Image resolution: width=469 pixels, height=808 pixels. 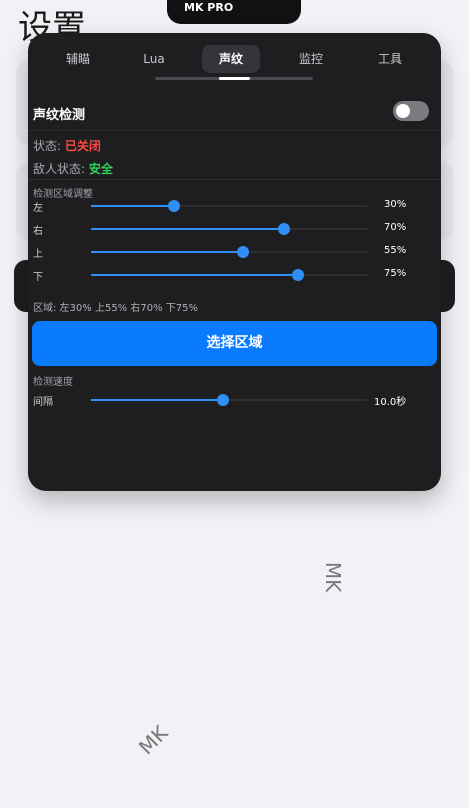 I want to click on region-summary: 区域: 左30% 上55% 右70% 下75%, so click(x=115, y=308).